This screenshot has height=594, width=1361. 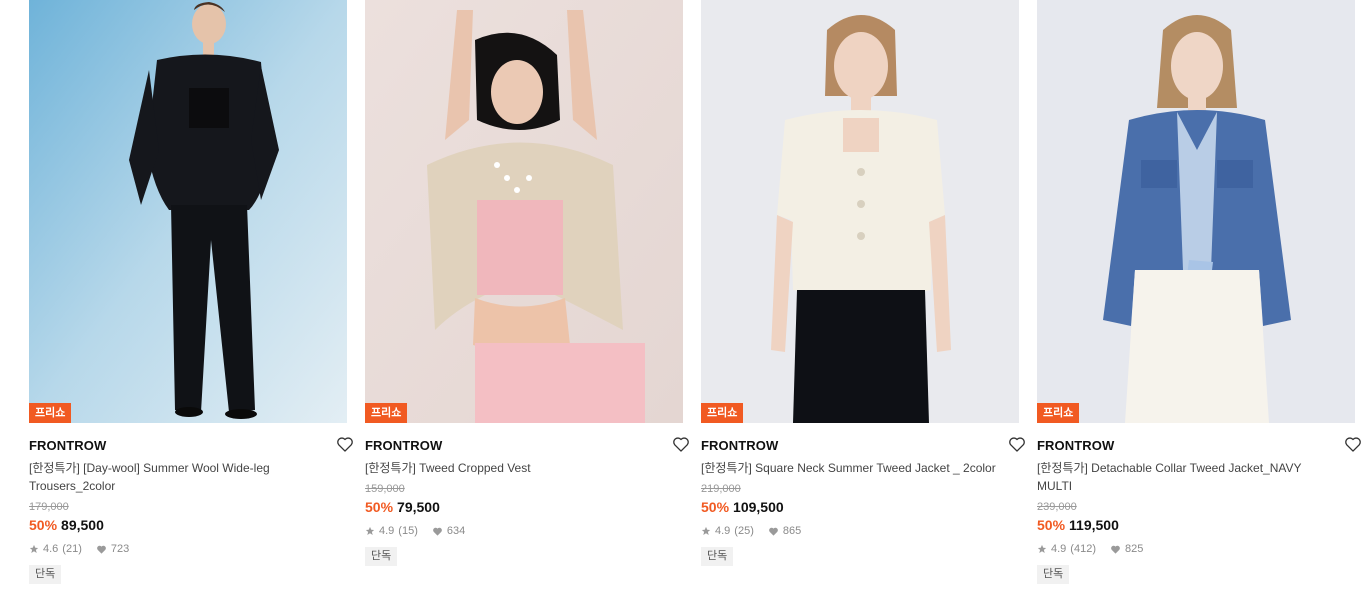 I want to click on sale-price: 79,500, so click(x=418, y=507).